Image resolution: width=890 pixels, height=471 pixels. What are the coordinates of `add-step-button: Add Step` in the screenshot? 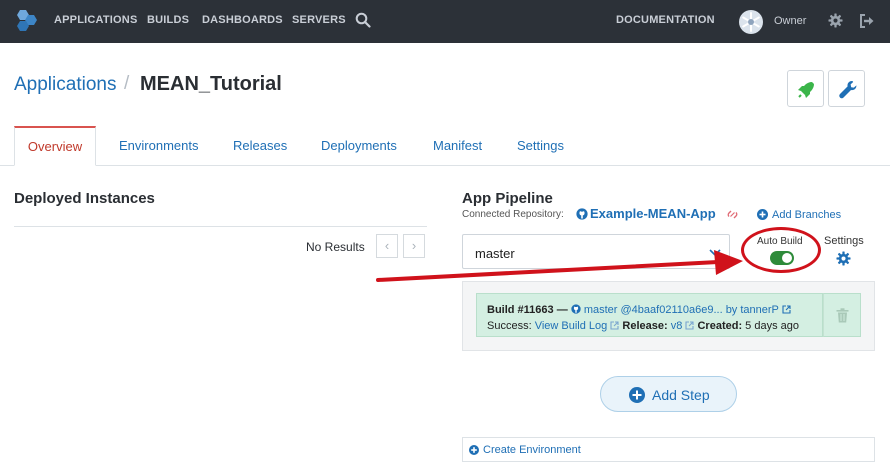 It's located at (668, 394).